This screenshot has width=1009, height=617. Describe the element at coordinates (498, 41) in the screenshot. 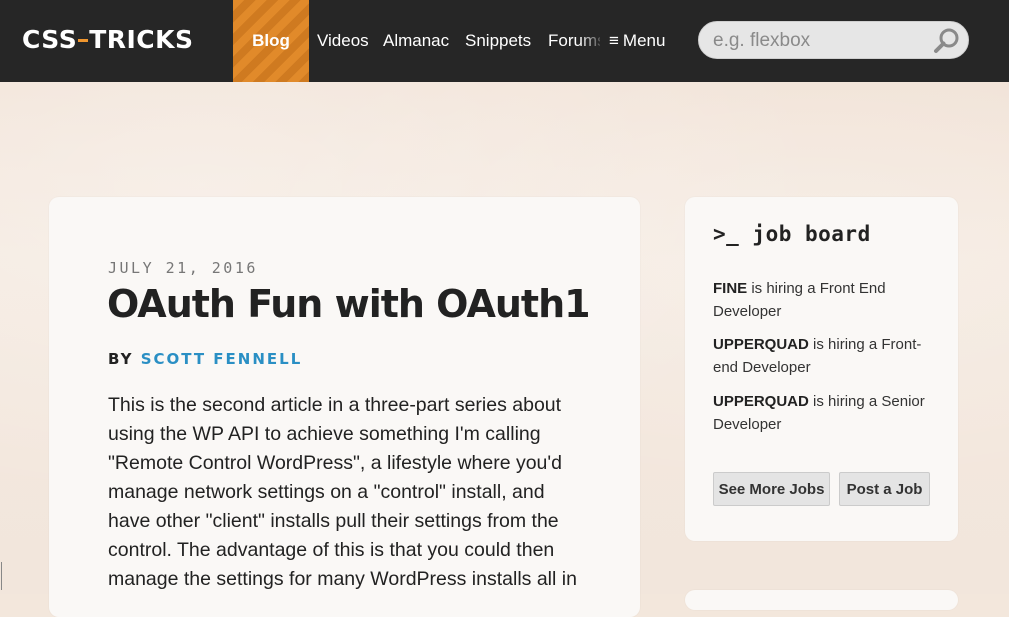

I see `nav-item-snippets: Snippets` at that location.